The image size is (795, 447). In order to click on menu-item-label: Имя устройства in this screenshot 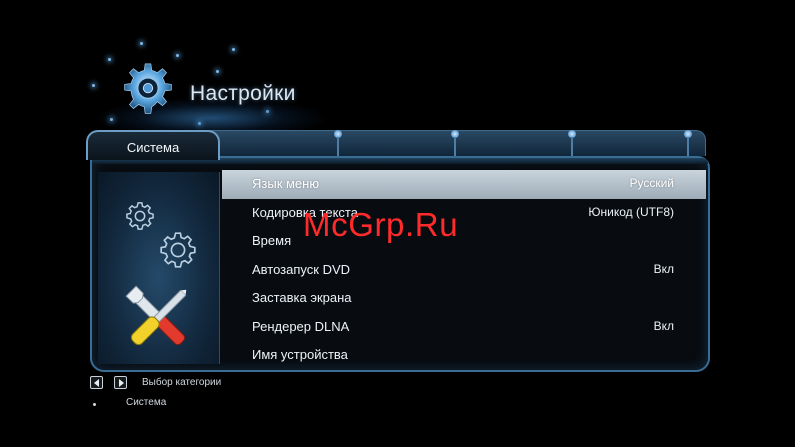, I will do `click(300, 354)`.